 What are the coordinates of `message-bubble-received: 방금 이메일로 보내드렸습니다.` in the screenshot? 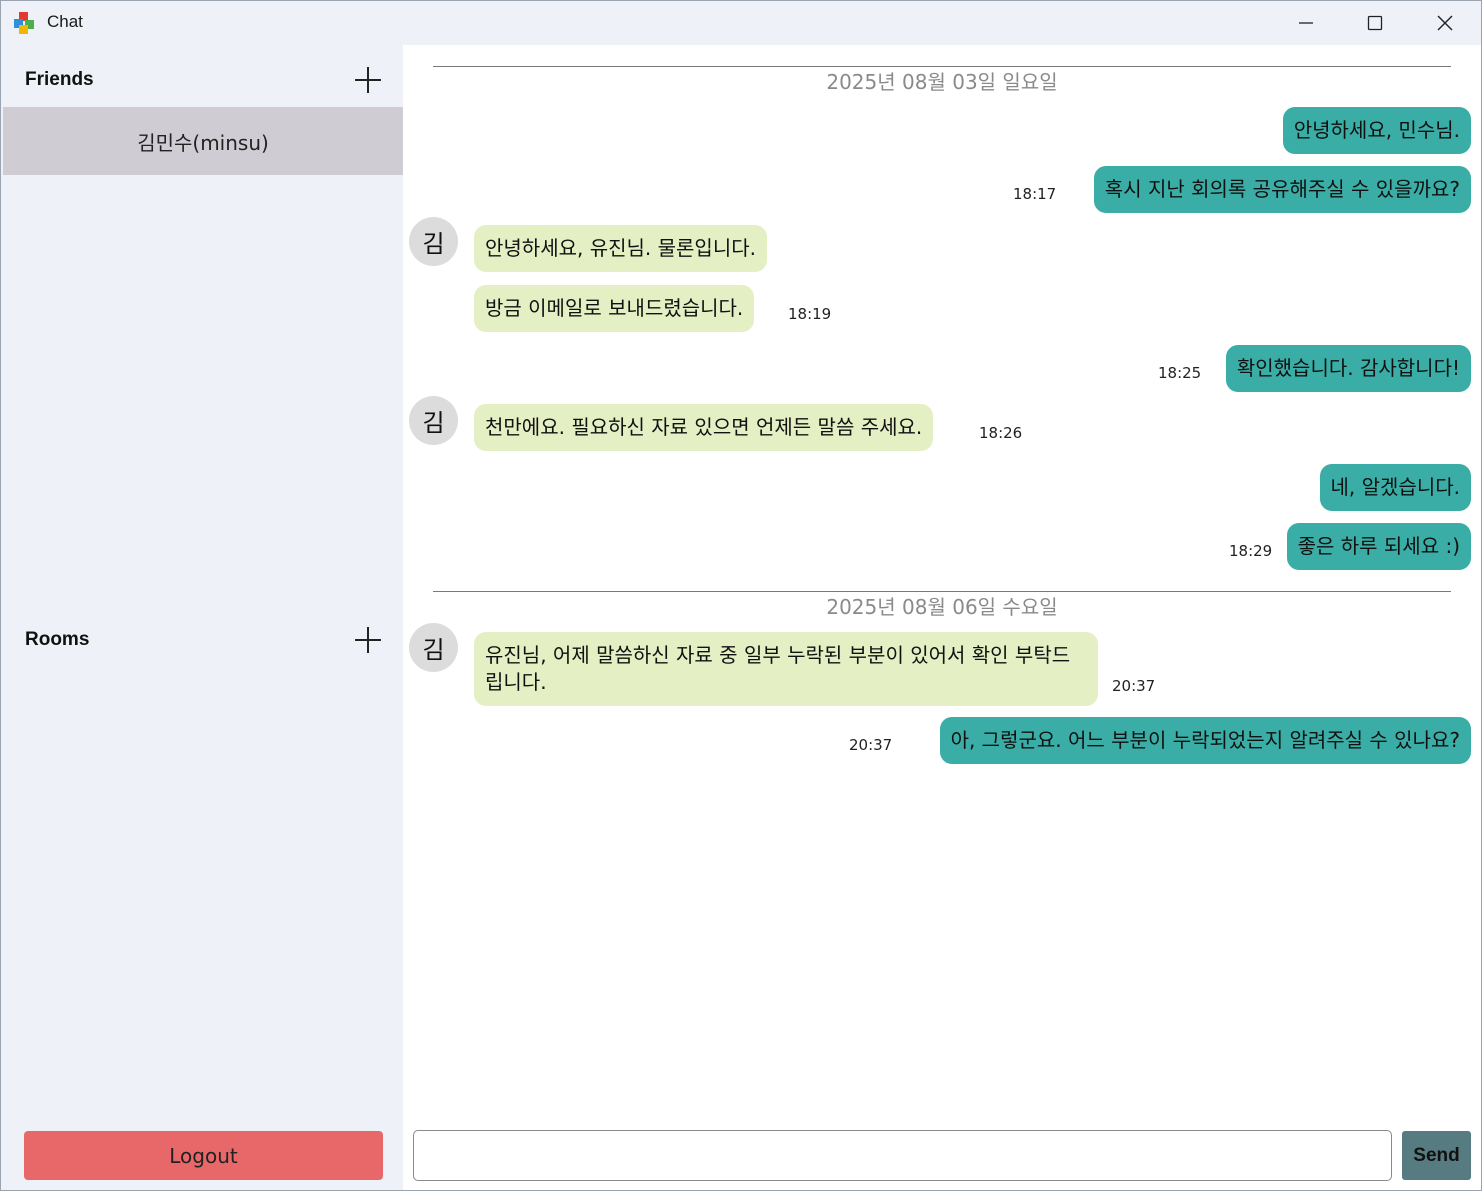 It's located at (614, 308).